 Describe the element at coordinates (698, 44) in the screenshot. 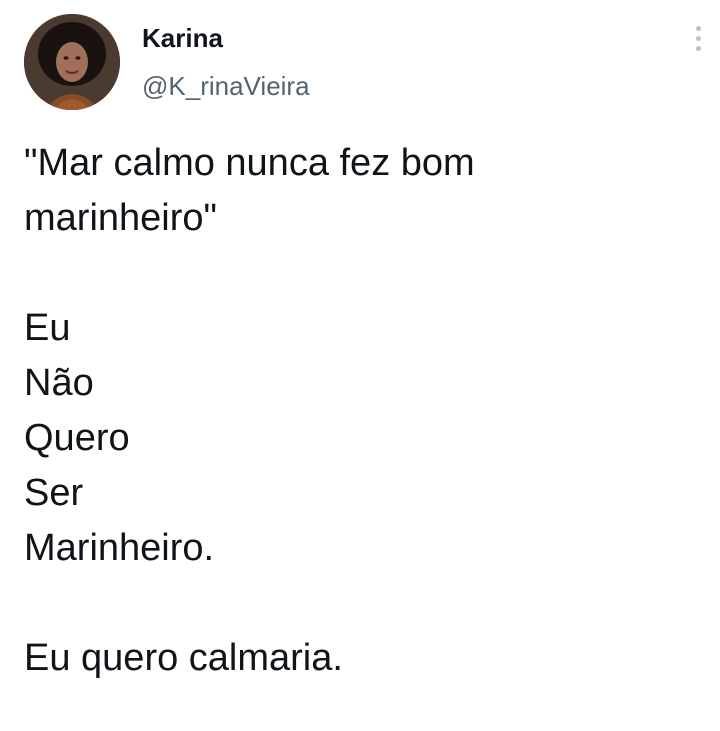

I see `more-options-icon` at that location.